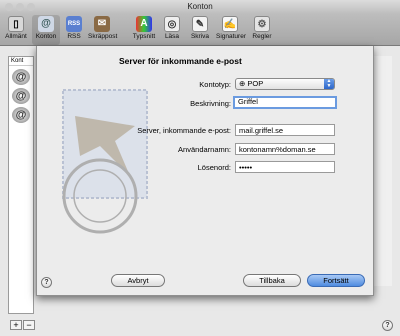  Describe the element at coordinates (9, 7) in the screenshot. I see `close-window-button` at that location.